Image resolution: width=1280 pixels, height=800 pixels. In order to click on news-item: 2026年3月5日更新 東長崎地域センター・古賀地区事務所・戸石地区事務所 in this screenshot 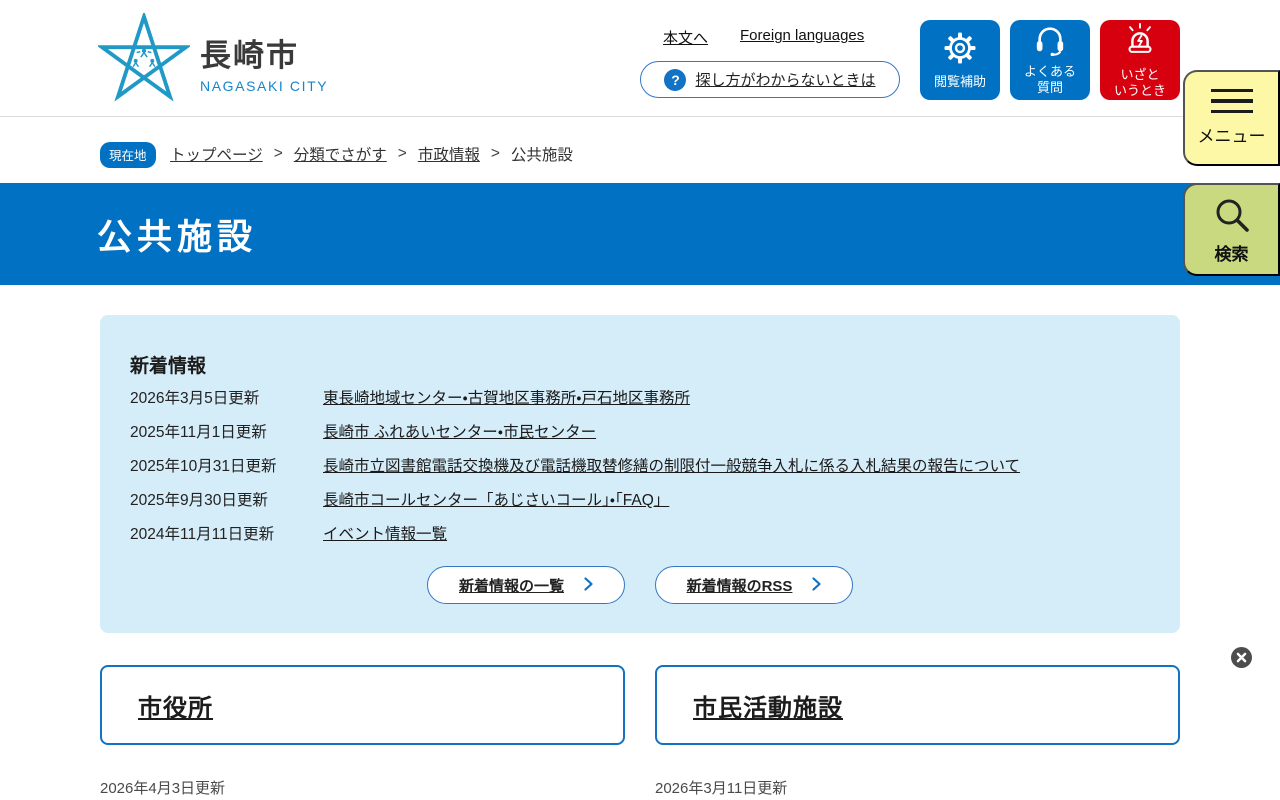, I will do `click(640, 397)`.